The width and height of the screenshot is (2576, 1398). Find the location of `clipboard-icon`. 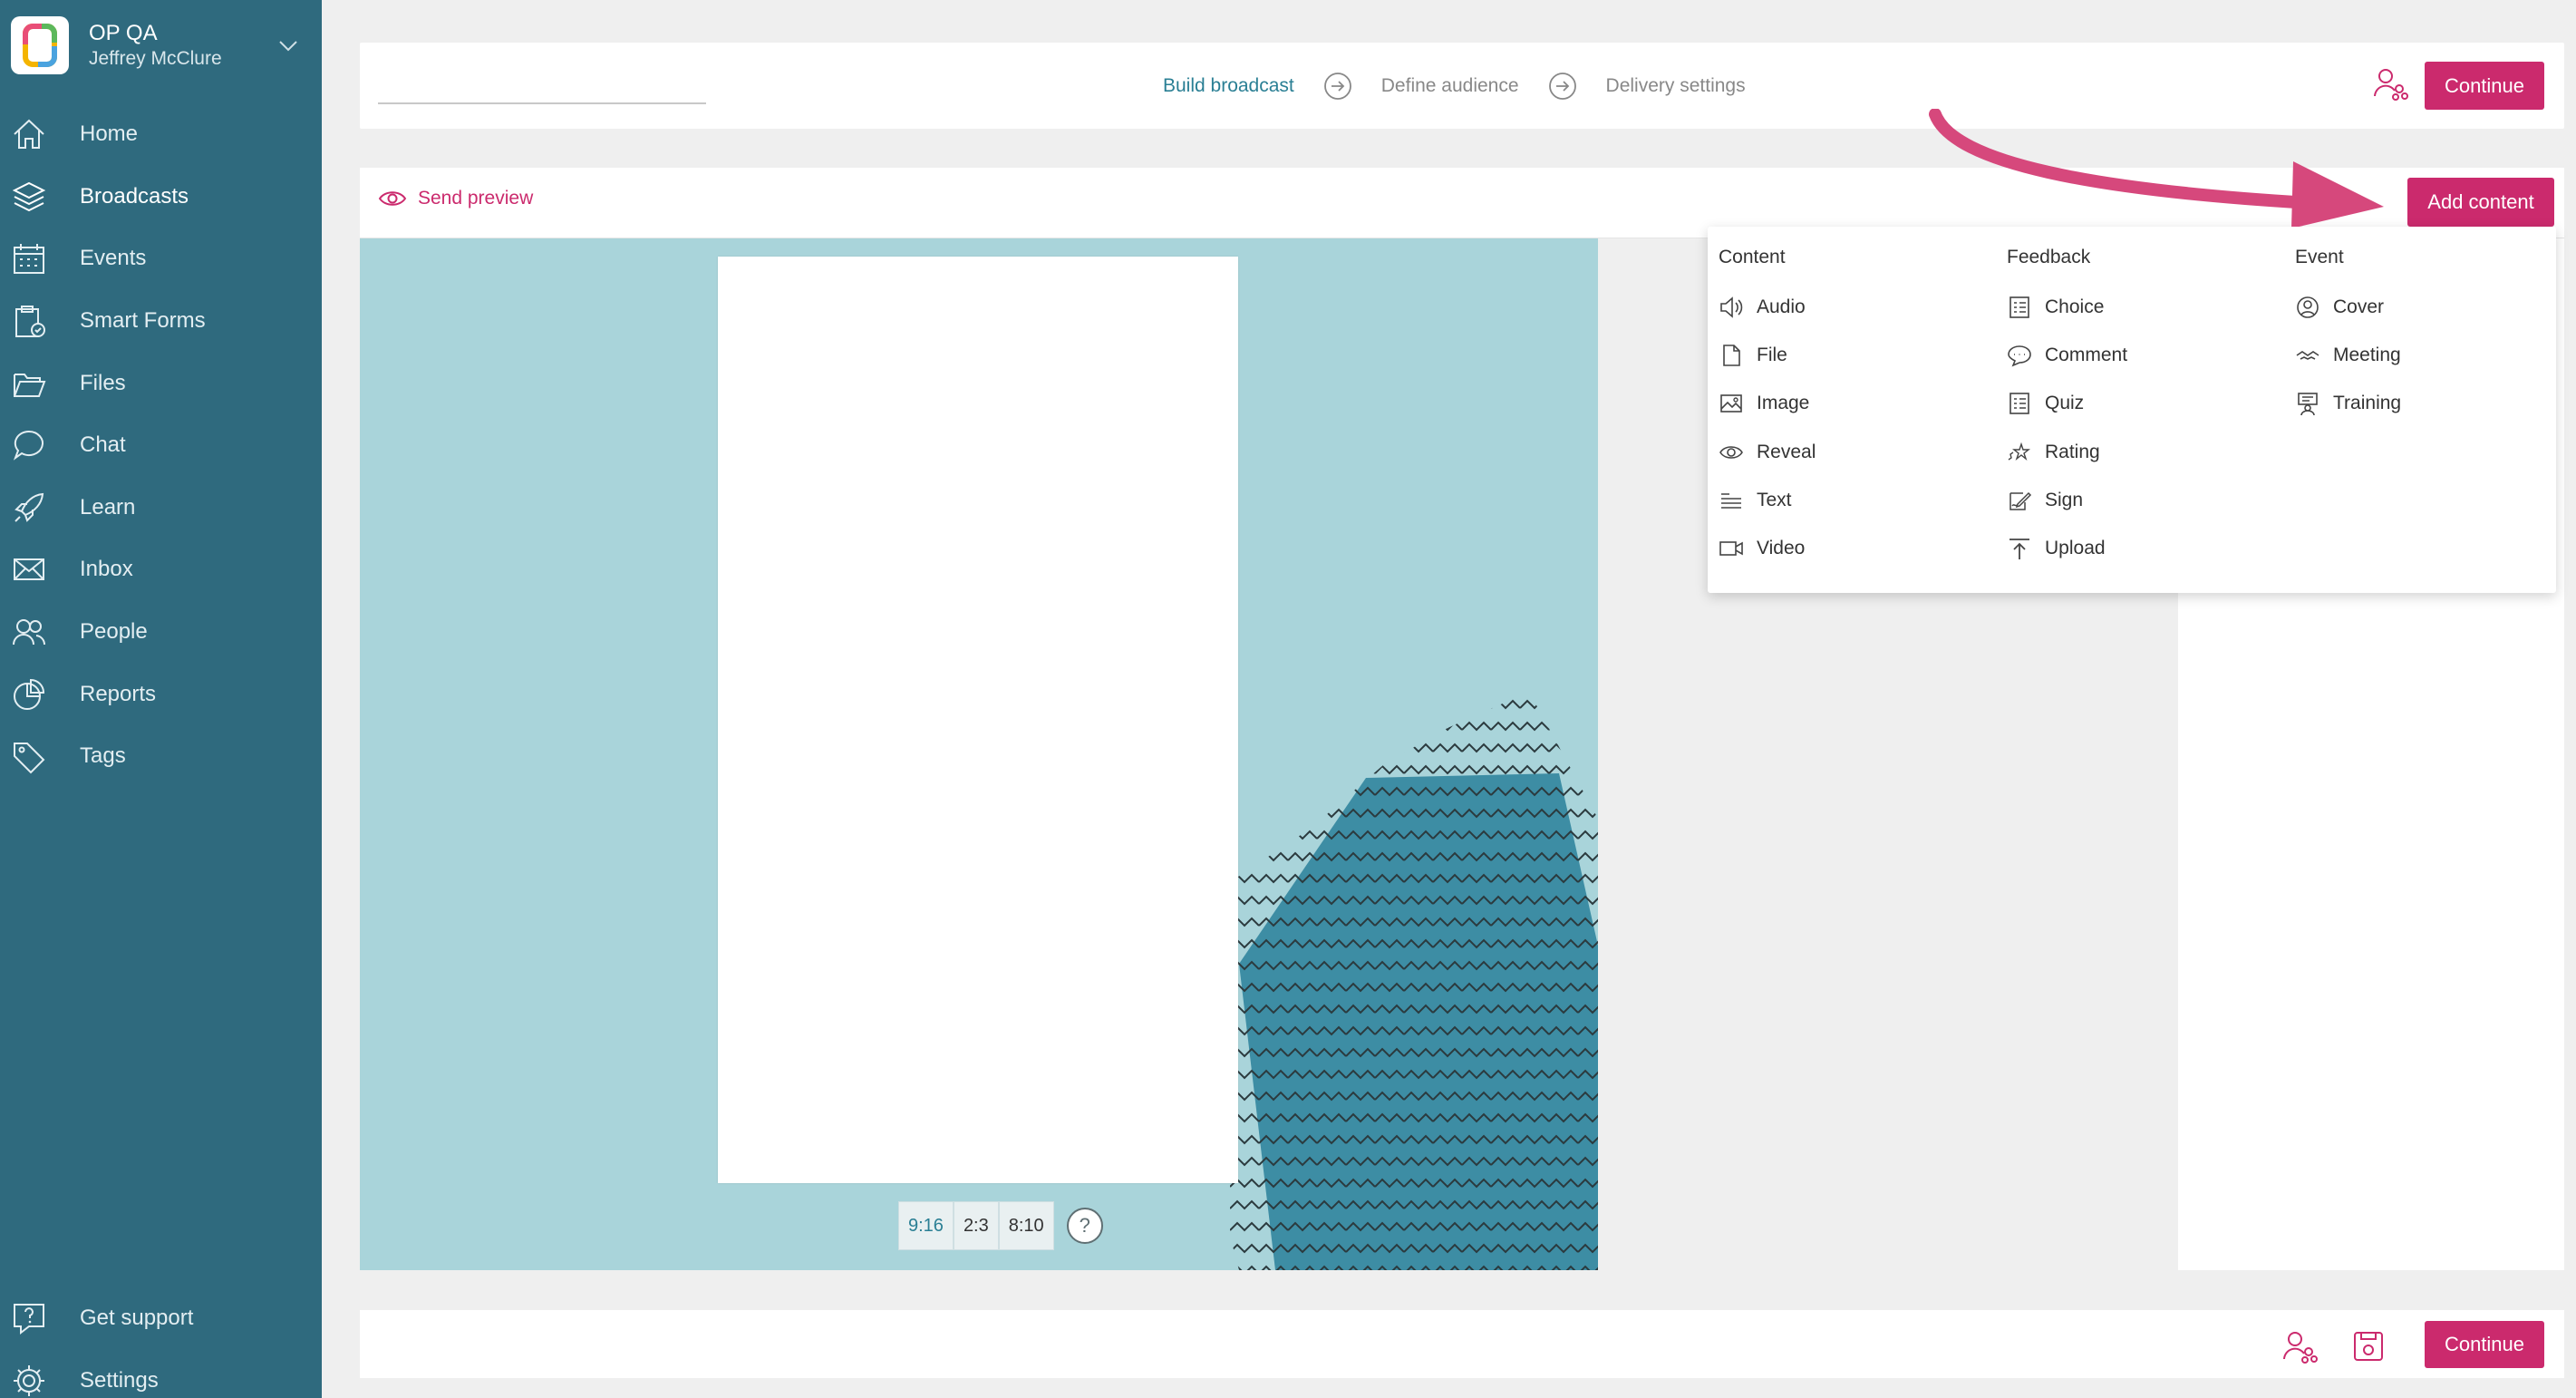

clipboard-icon is located at coordinates (30, 322).